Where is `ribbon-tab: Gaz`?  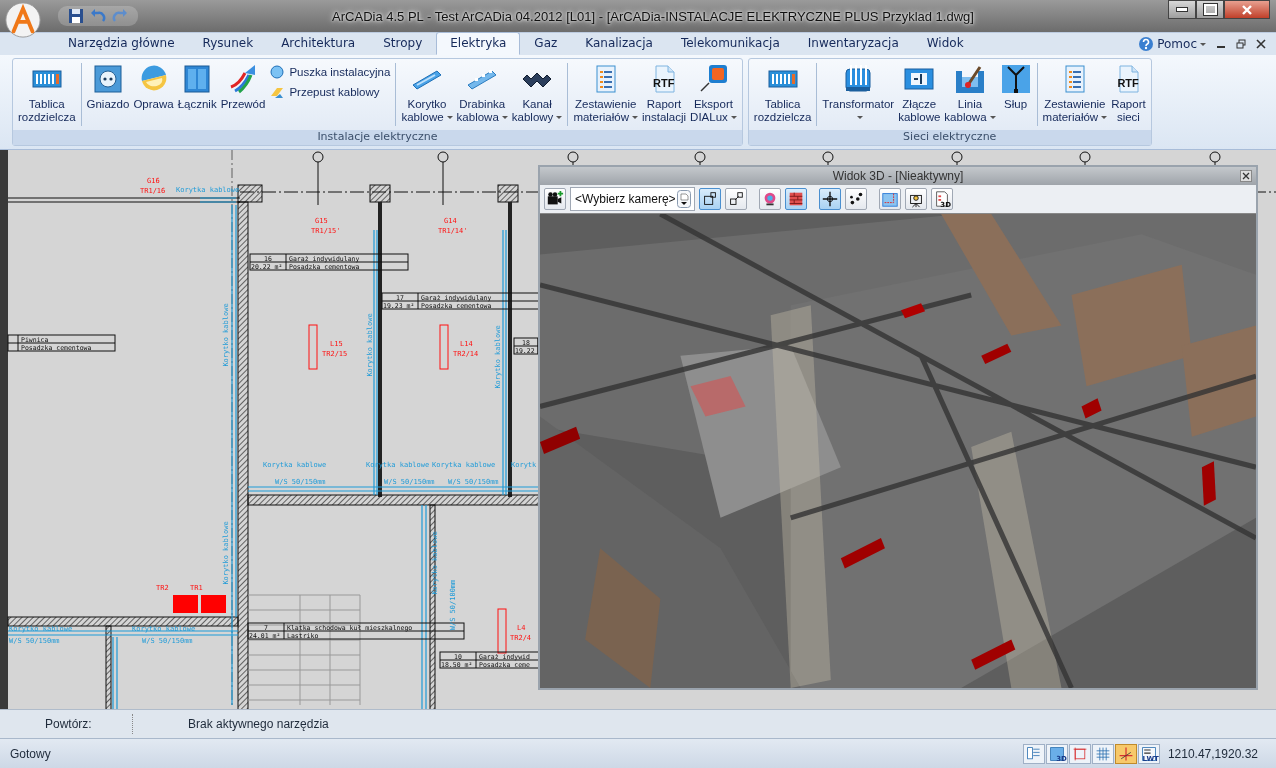
ribbon-tab: Gaz is located at coordinates (546, 43).